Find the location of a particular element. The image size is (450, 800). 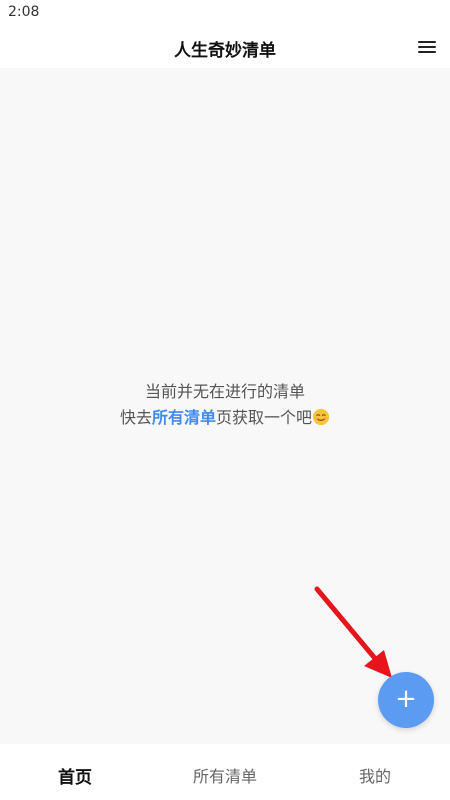

bottom-tab-bar: 首页 所有清单 我的 is located at coordinates (225, 772).